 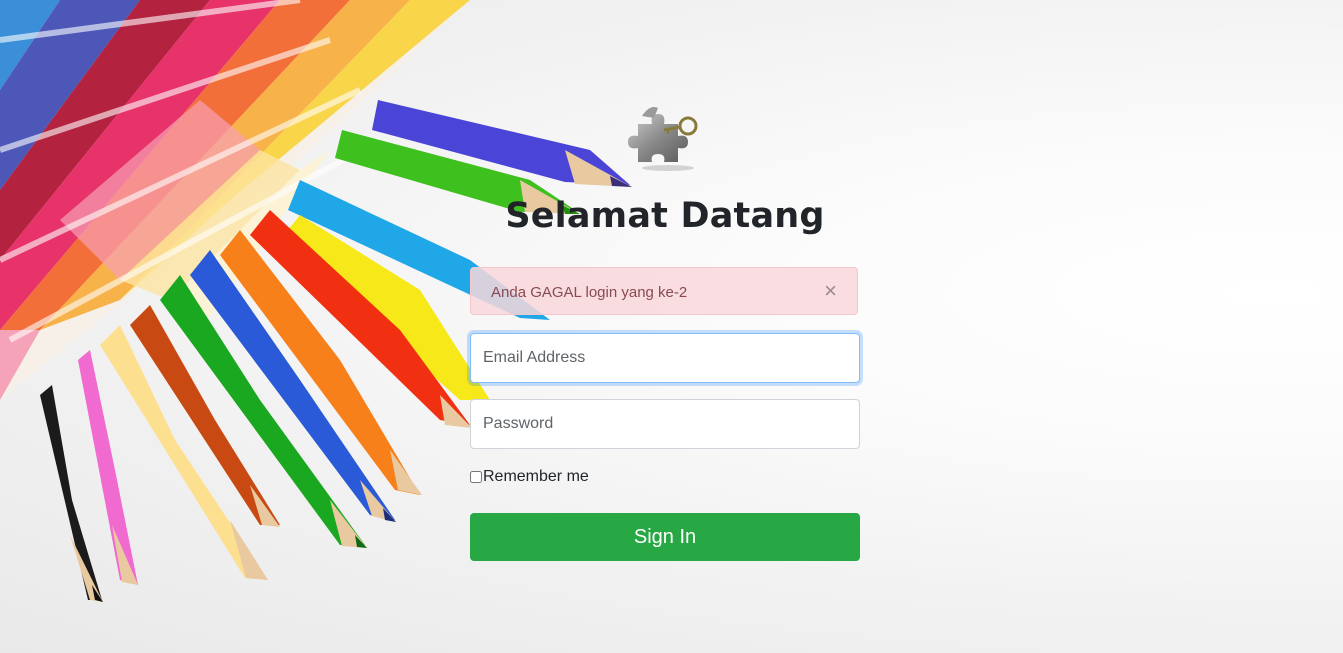 What do you see at coordinates (476, 477) in the screenshot?
I see `remember-me-checkbox` at bounding box center [476, 477].